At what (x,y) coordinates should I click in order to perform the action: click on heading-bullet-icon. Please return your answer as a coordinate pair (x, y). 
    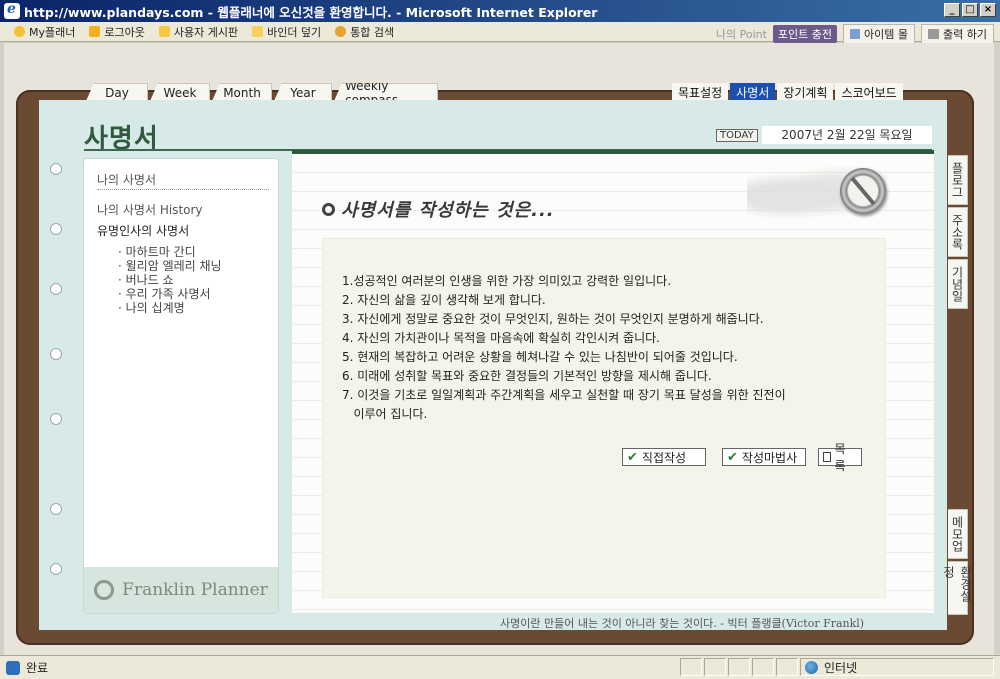
    Looking at the image, I should click on (328, 209).